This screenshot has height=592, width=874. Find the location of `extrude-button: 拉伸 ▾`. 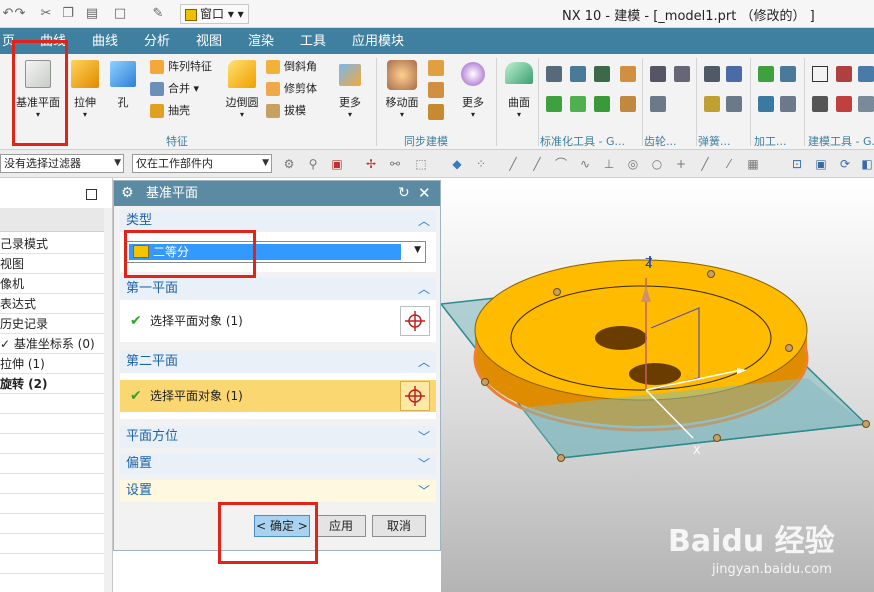

extrude-button: 拉伸 ▾ is located at coordinates (85, 88).